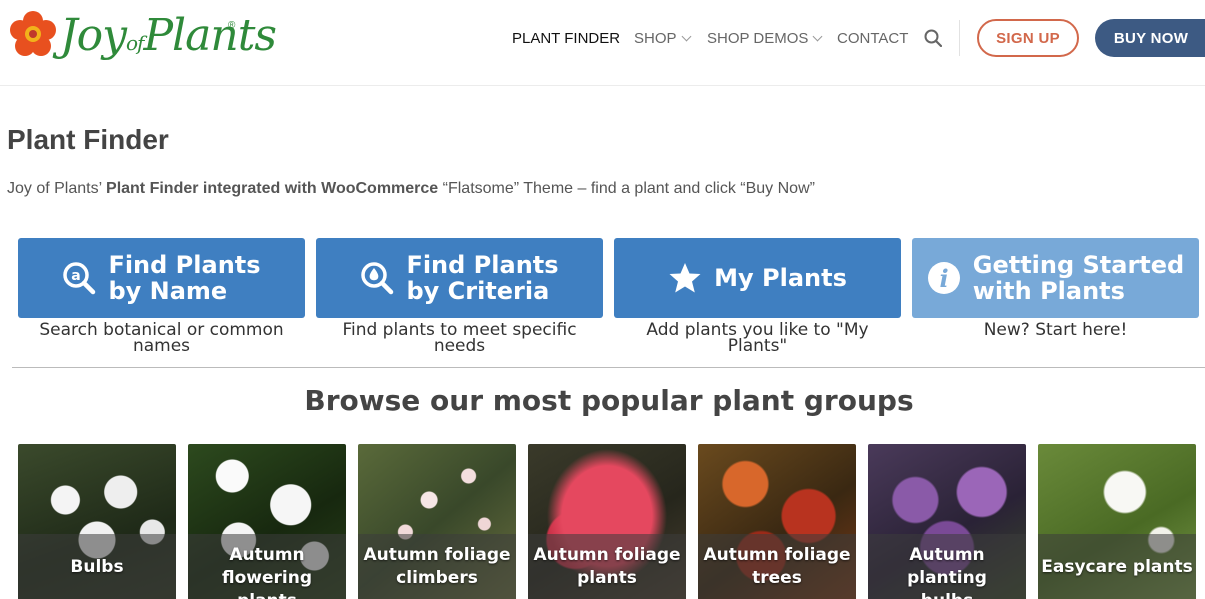  I want to click on plant-group-tile-autumn-foliage-plants: Autumn foliage plants, so click(607, 521).